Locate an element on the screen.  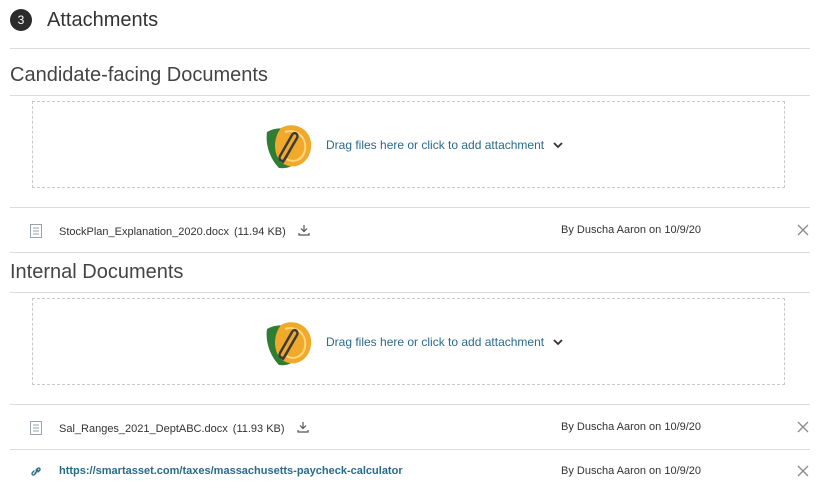
file-name-text: StockPlan_Explanation_2020.docx is located at coordinates (144, 232).